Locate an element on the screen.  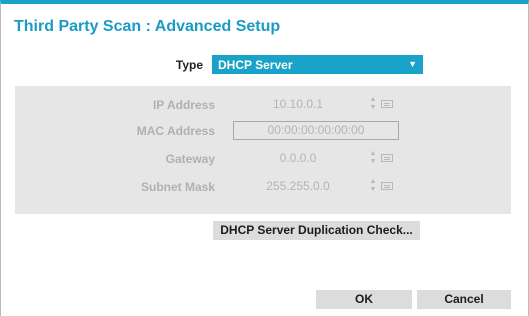
gateway-row: Gateway 0.0.0.0 ▲ ▼ is located at coordinates (263, 159).